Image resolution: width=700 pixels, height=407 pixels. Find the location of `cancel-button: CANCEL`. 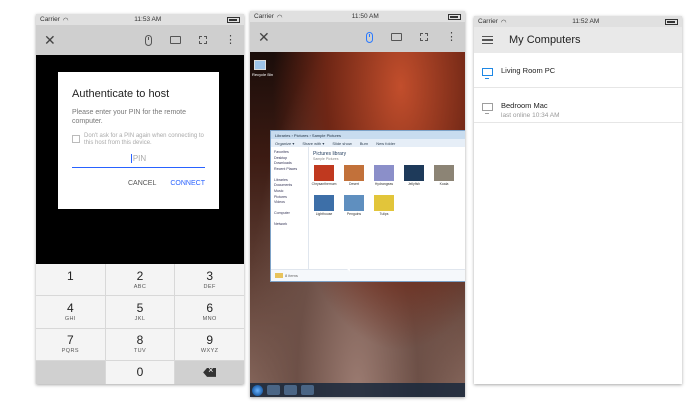

cancel-button: CANCEL is located at coordinates (142, 183).